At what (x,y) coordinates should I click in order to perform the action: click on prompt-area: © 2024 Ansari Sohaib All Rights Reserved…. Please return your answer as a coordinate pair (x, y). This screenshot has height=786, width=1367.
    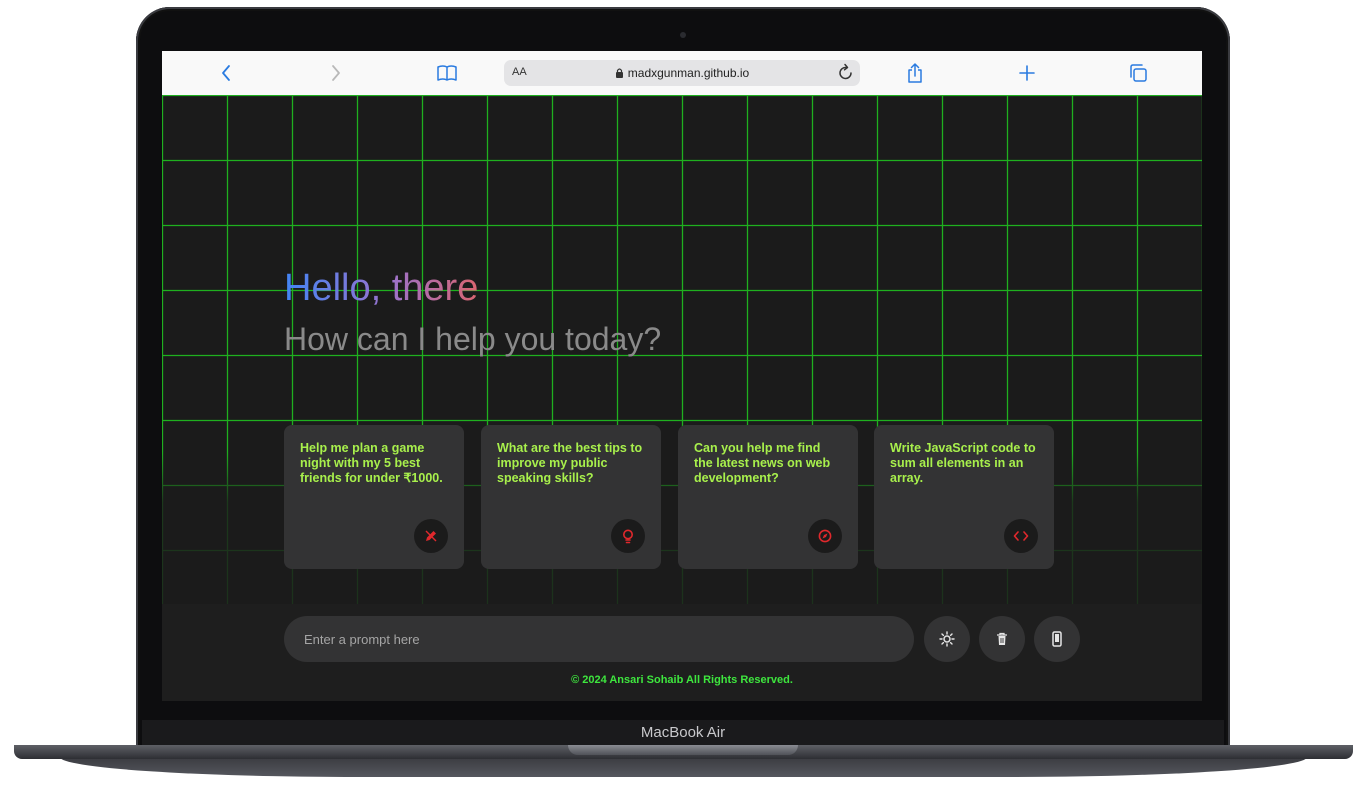
    Looking at the image, I should click on (682, 652).